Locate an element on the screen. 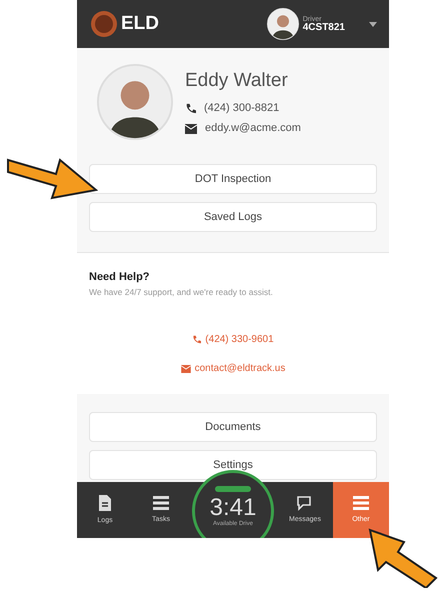 The height and width of the screenshot is (592, 439). arrow-drawing is located at coordinates (403, 557).